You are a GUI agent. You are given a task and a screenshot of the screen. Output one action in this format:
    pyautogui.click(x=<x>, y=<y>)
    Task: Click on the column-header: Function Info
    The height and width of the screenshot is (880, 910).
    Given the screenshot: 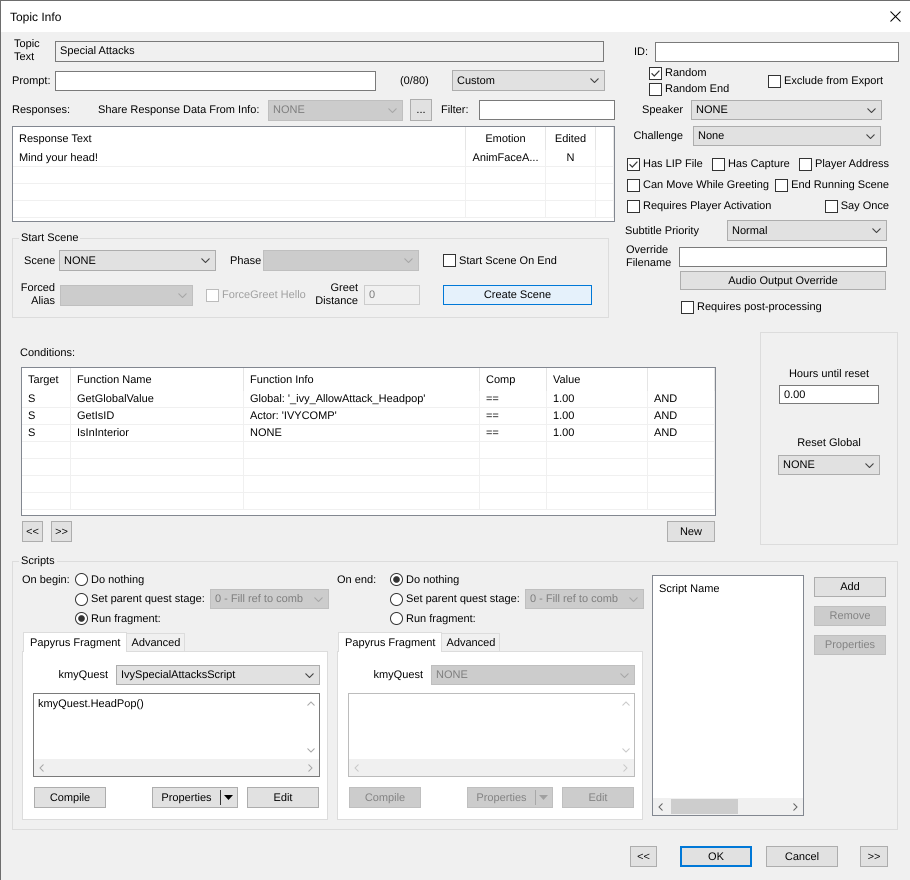 What is the action you would take?
    pyautogui.click(x=362, y=379)
    